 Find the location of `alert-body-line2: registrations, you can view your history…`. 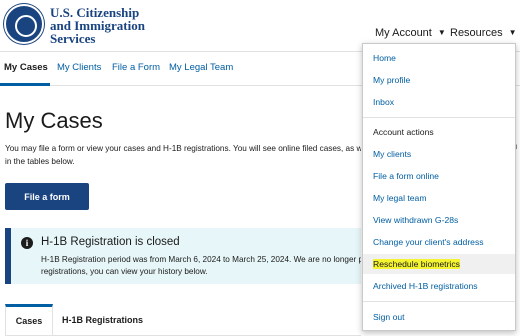

alert-body-line2: registrations, you can view your history… is located at coordinates (124, 271).